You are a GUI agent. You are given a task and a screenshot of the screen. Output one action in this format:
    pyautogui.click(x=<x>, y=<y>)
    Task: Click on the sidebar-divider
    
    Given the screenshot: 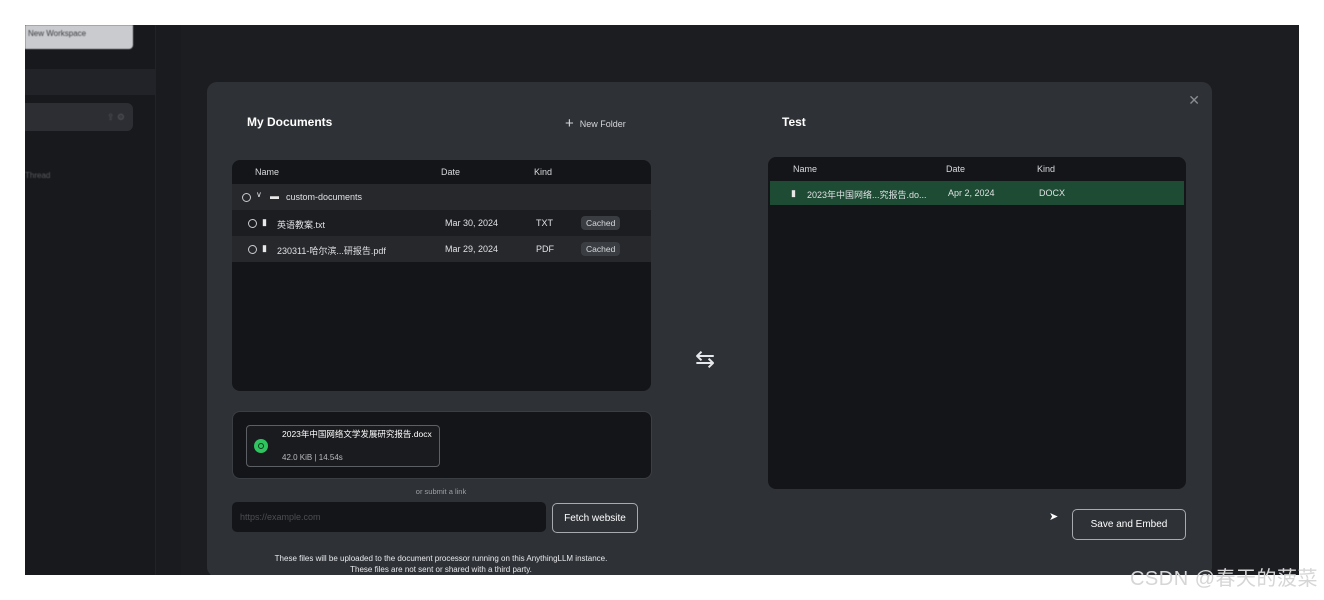 What is the action you would take?
    pyautogui.click(x=168, y=300)
    